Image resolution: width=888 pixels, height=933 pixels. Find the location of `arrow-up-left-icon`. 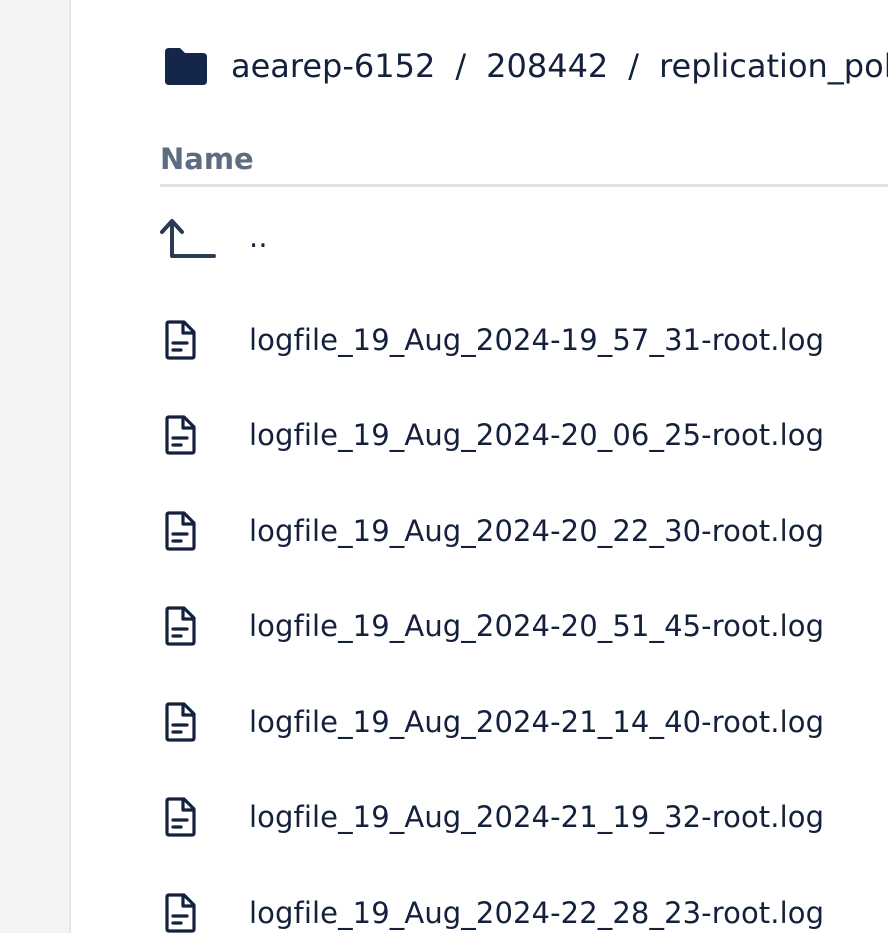

arrow-up-left-icon is located at coordinates (188, 238).